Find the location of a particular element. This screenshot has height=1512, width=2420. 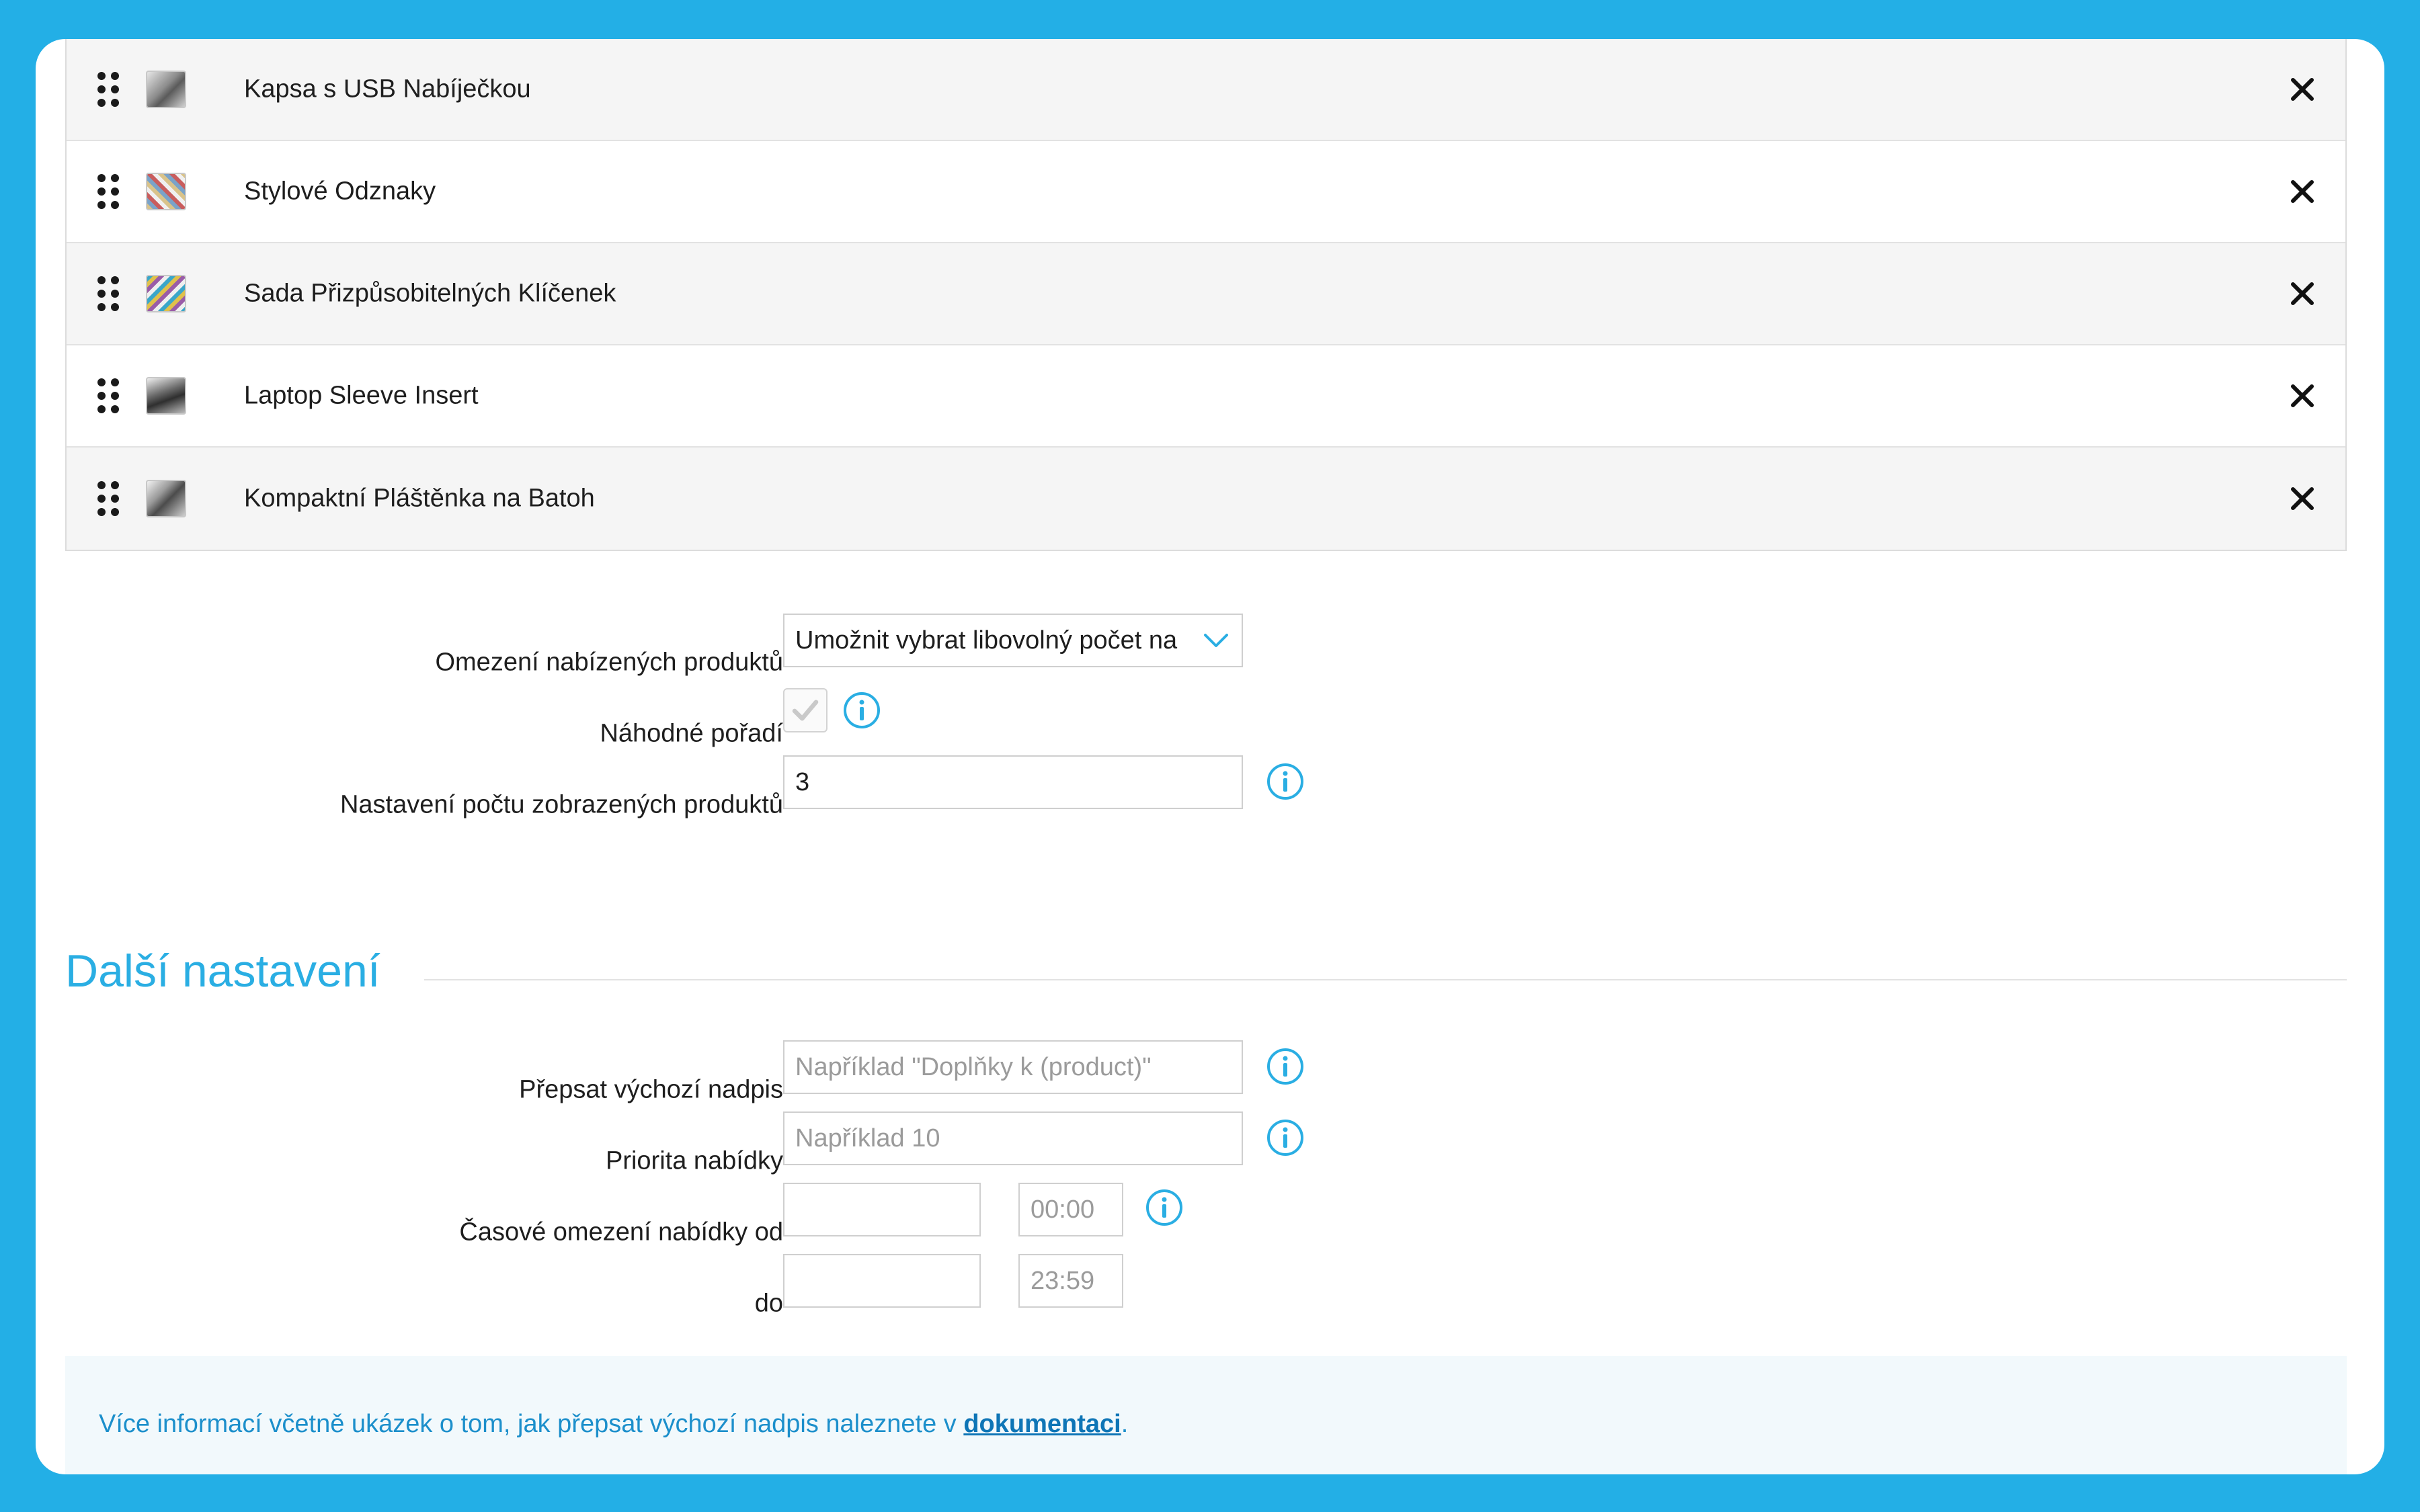

product-name: Kapsa s USB Nabíječkou is located at coordinates (388, 89).